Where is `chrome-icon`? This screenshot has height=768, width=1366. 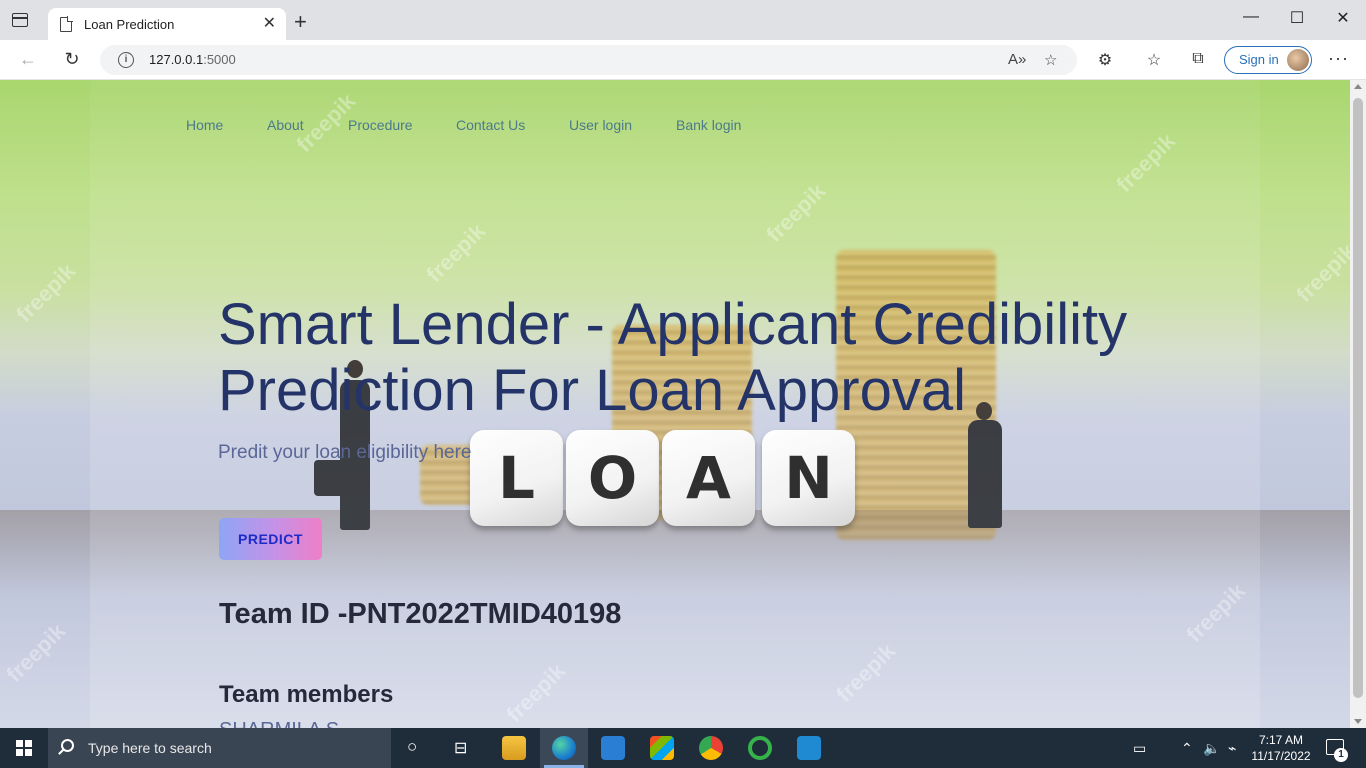 chrome-icon is located at coordinates (711, 748).